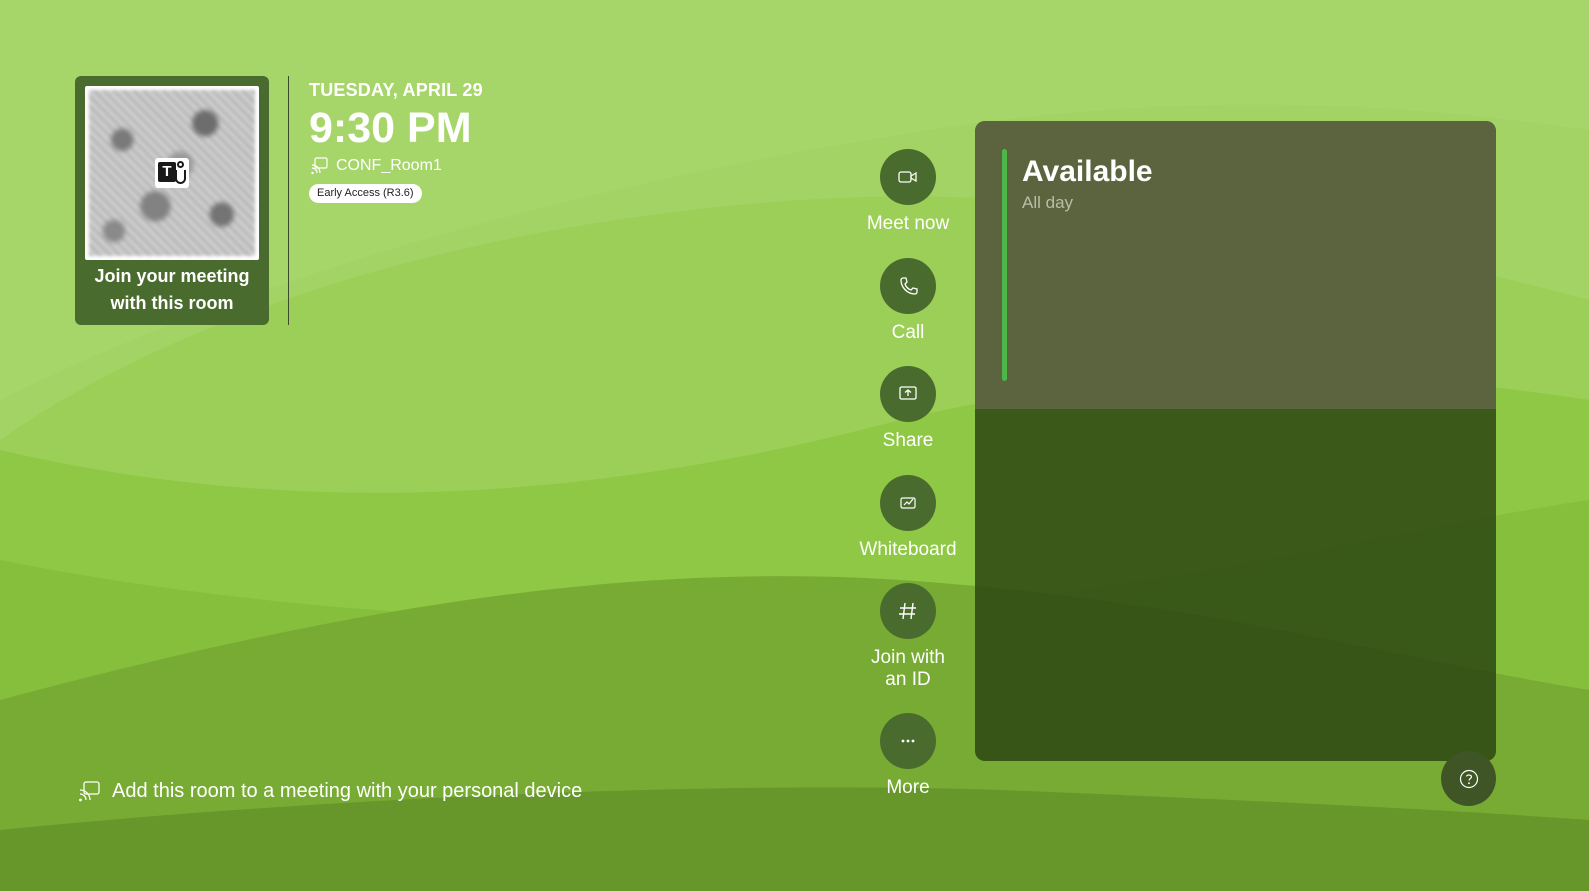 Image resolution: width=1589 pixels, height=891 pixels. Describe the element at coordinates (390, 128) in the screenshot. I see `time-label: 9:30 PM` at that location.